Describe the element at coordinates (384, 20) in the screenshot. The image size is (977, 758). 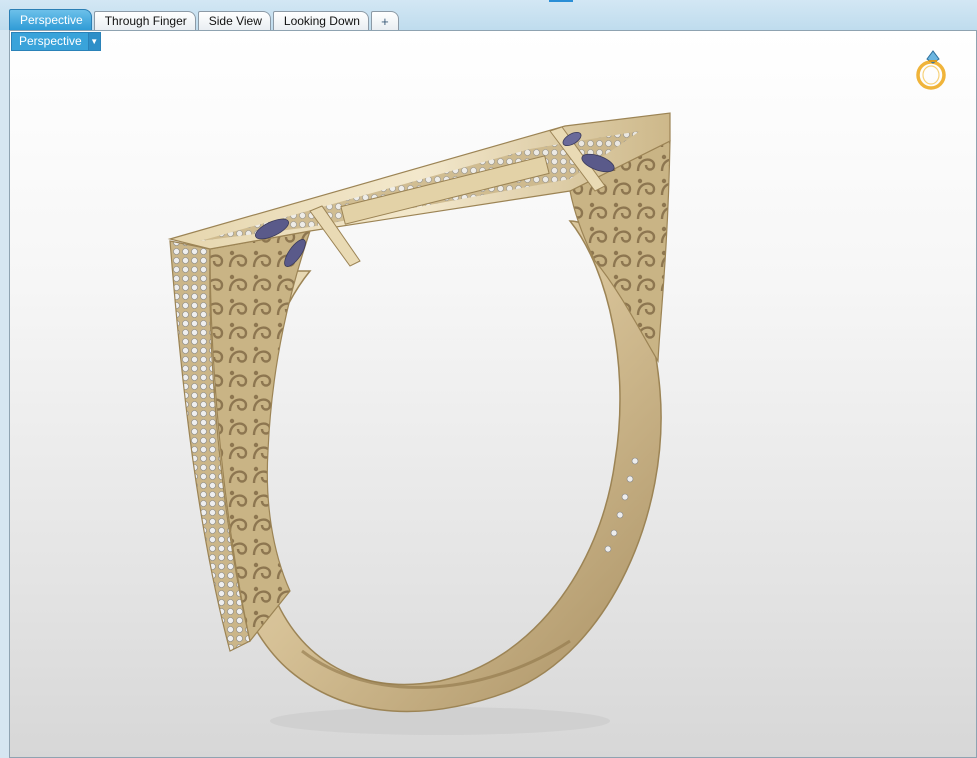
I see `add-tab-button: +` at that location.